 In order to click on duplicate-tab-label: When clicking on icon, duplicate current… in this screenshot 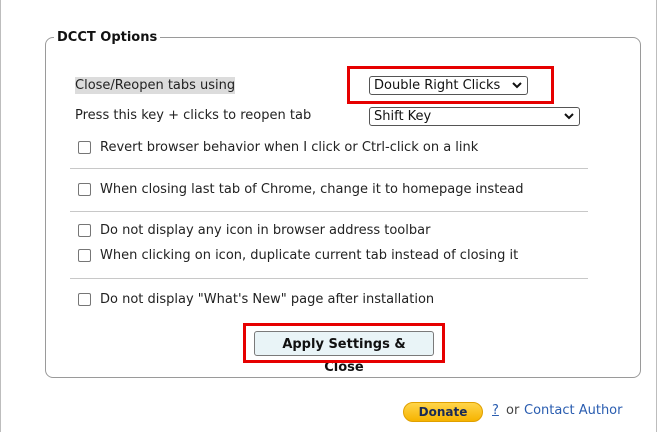, I will do `click(309, 255)`.